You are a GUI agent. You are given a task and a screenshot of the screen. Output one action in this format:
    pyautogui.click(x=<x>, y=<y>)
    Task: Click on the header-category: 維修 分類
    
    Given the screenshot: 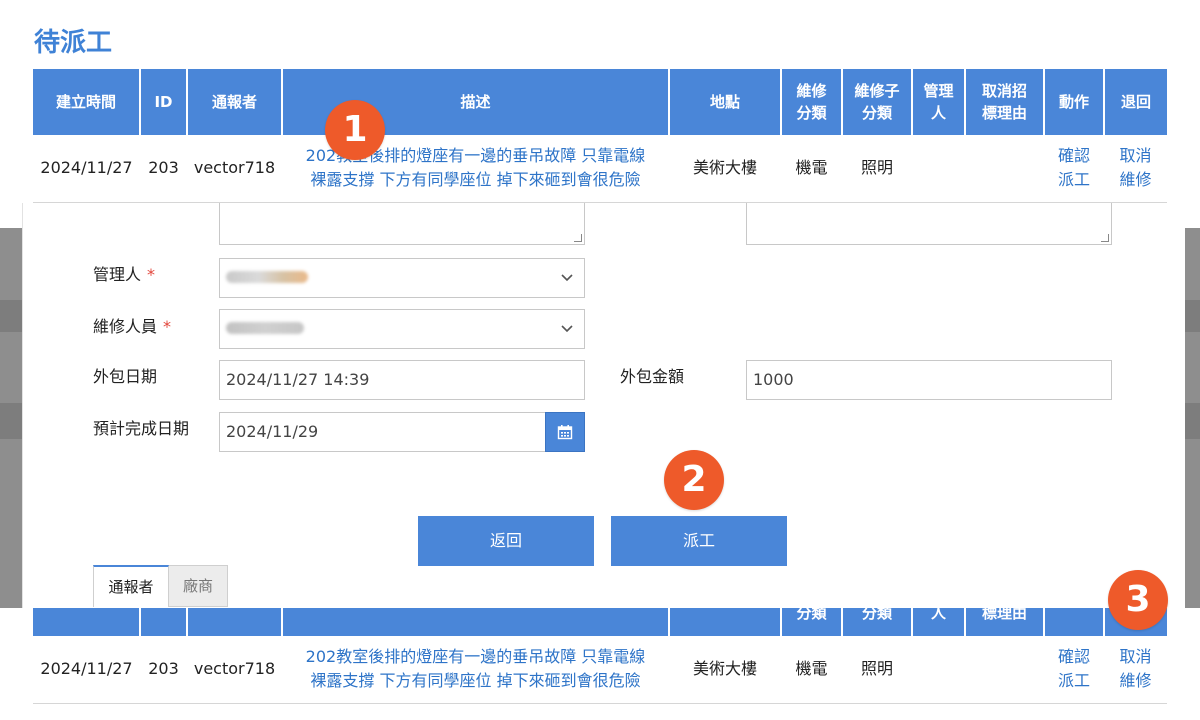 What is the action you would take?
    pyautogui.click(x=812, y=102)
    